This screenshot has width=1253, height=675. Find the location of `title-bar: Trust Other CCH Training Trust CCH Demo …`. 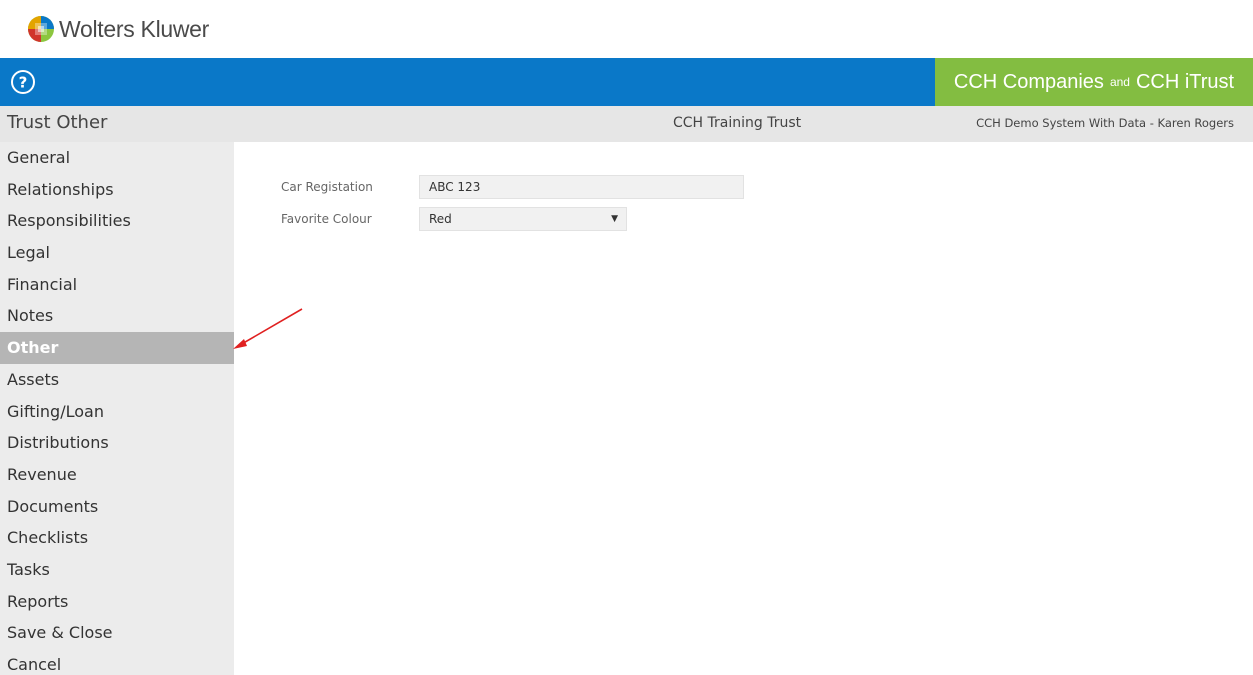

title-bar: Trust Other CCH Training Trust CCH Demo … is located at coordinates (626, 124).